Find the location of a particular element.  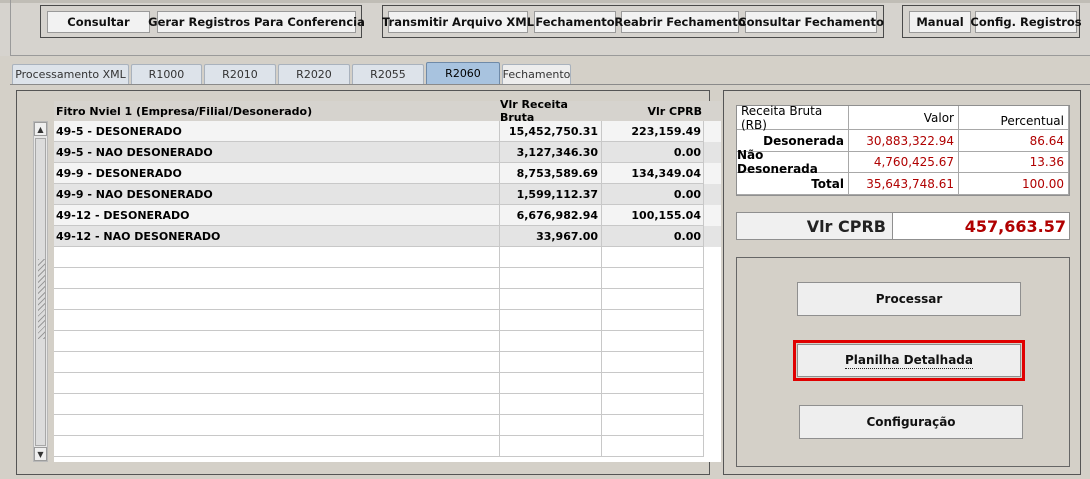

cell-cprb: 134,349.04 is located at coordinates (653, 173).